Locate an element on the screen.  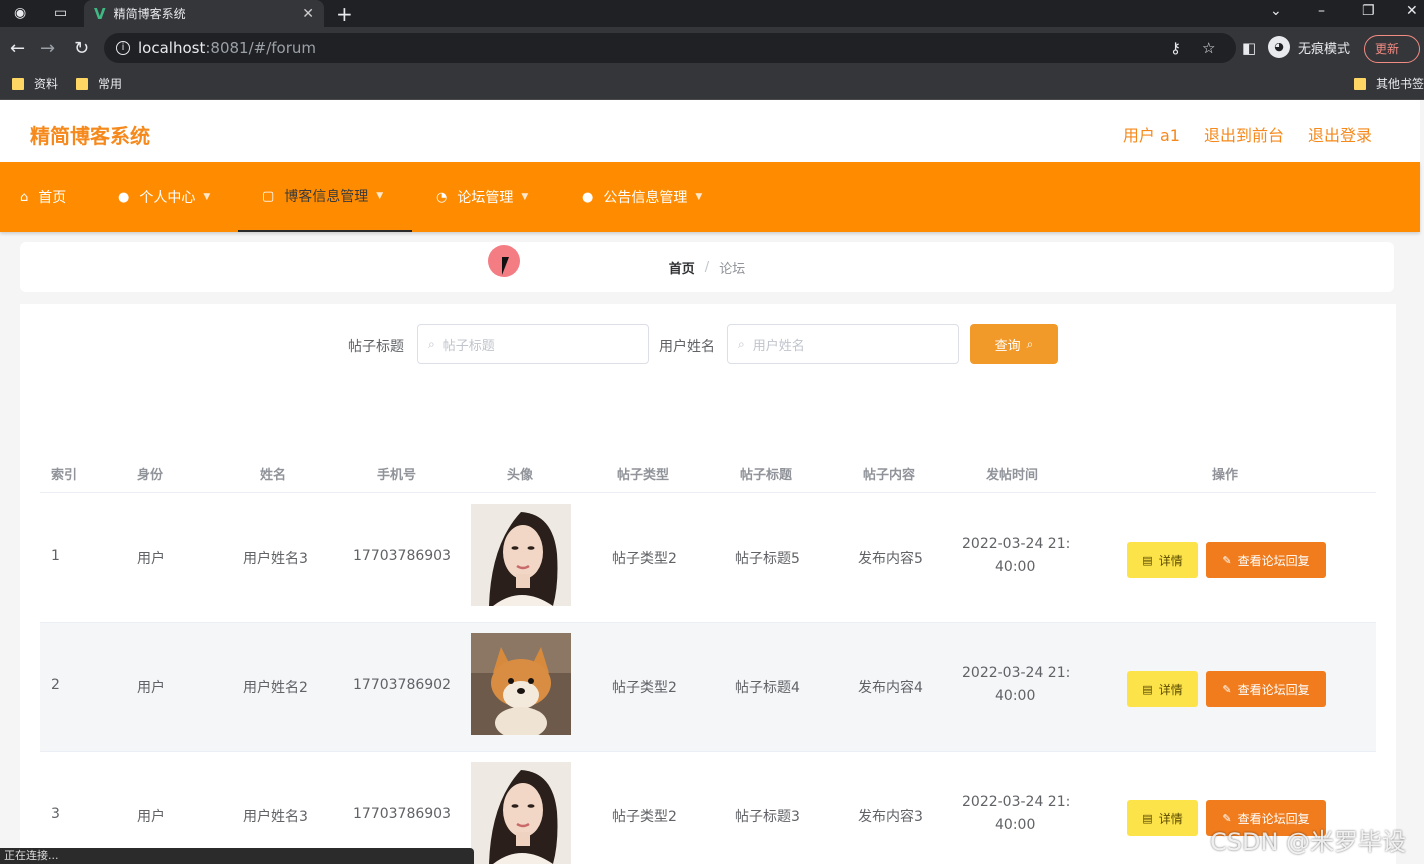
cell-index: 1 is located at coordinates (55, 556).